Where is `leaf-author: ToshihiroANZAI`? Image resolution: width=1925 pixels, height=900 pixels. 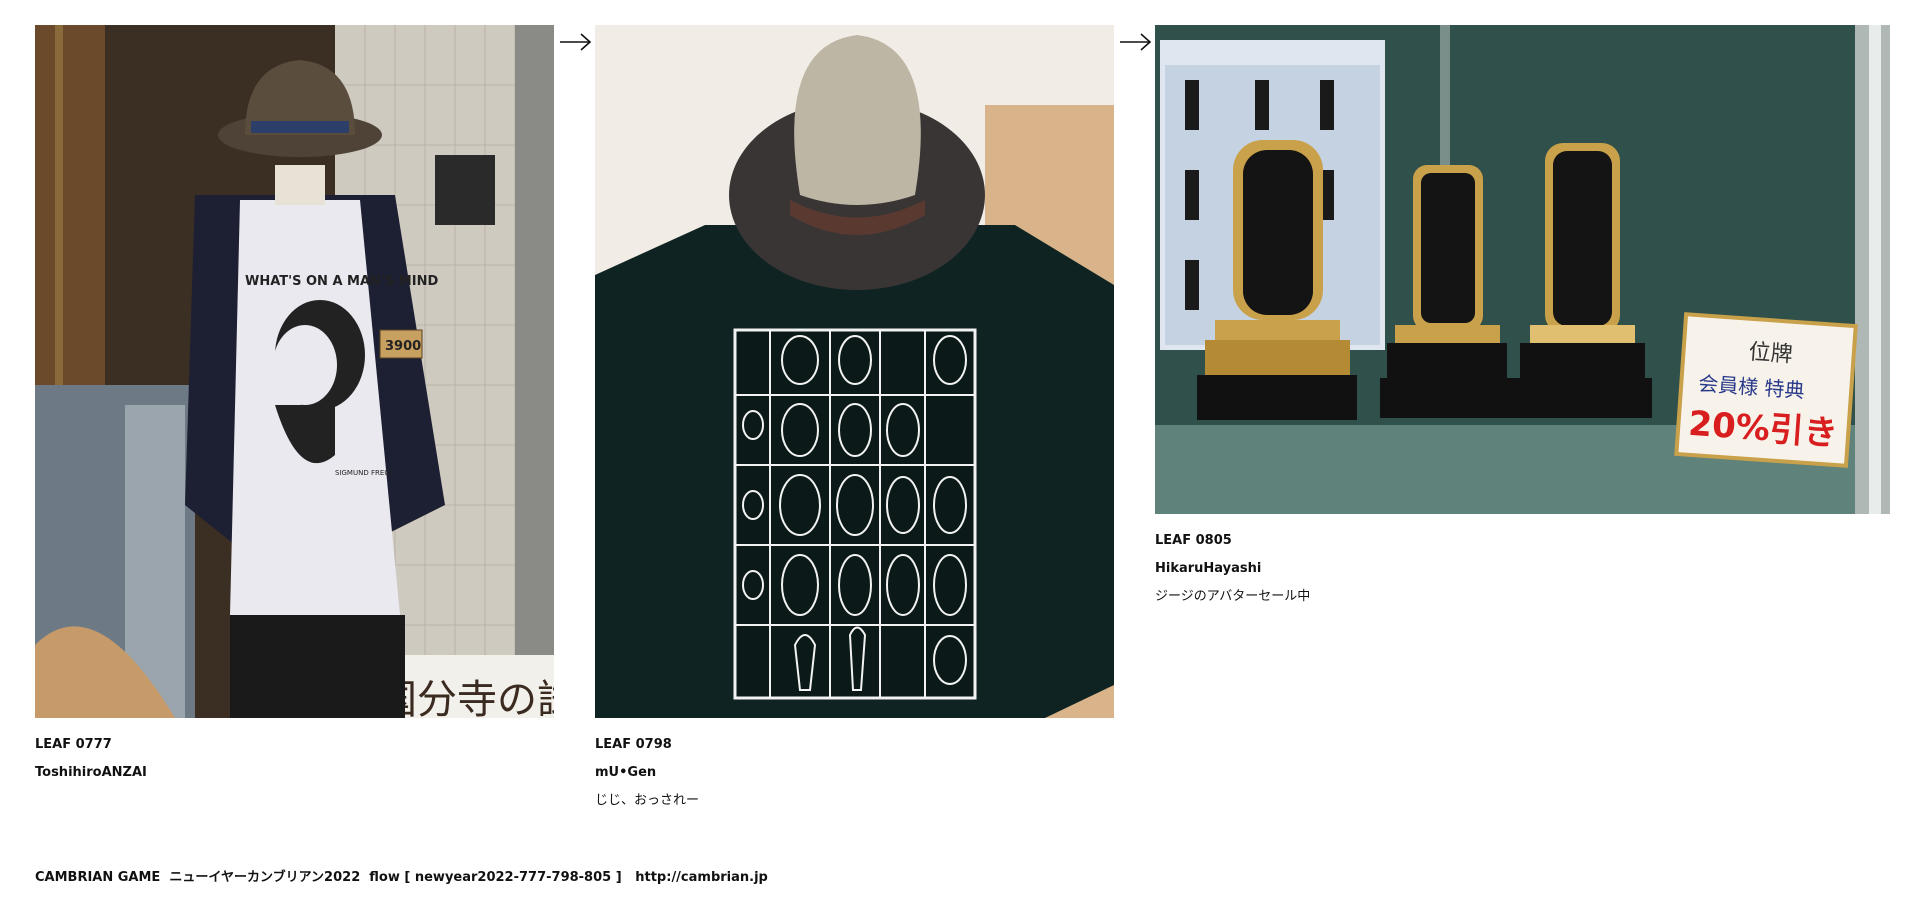 leaf-author: ToshihiroANZAI is located at coordinates (294, 773).